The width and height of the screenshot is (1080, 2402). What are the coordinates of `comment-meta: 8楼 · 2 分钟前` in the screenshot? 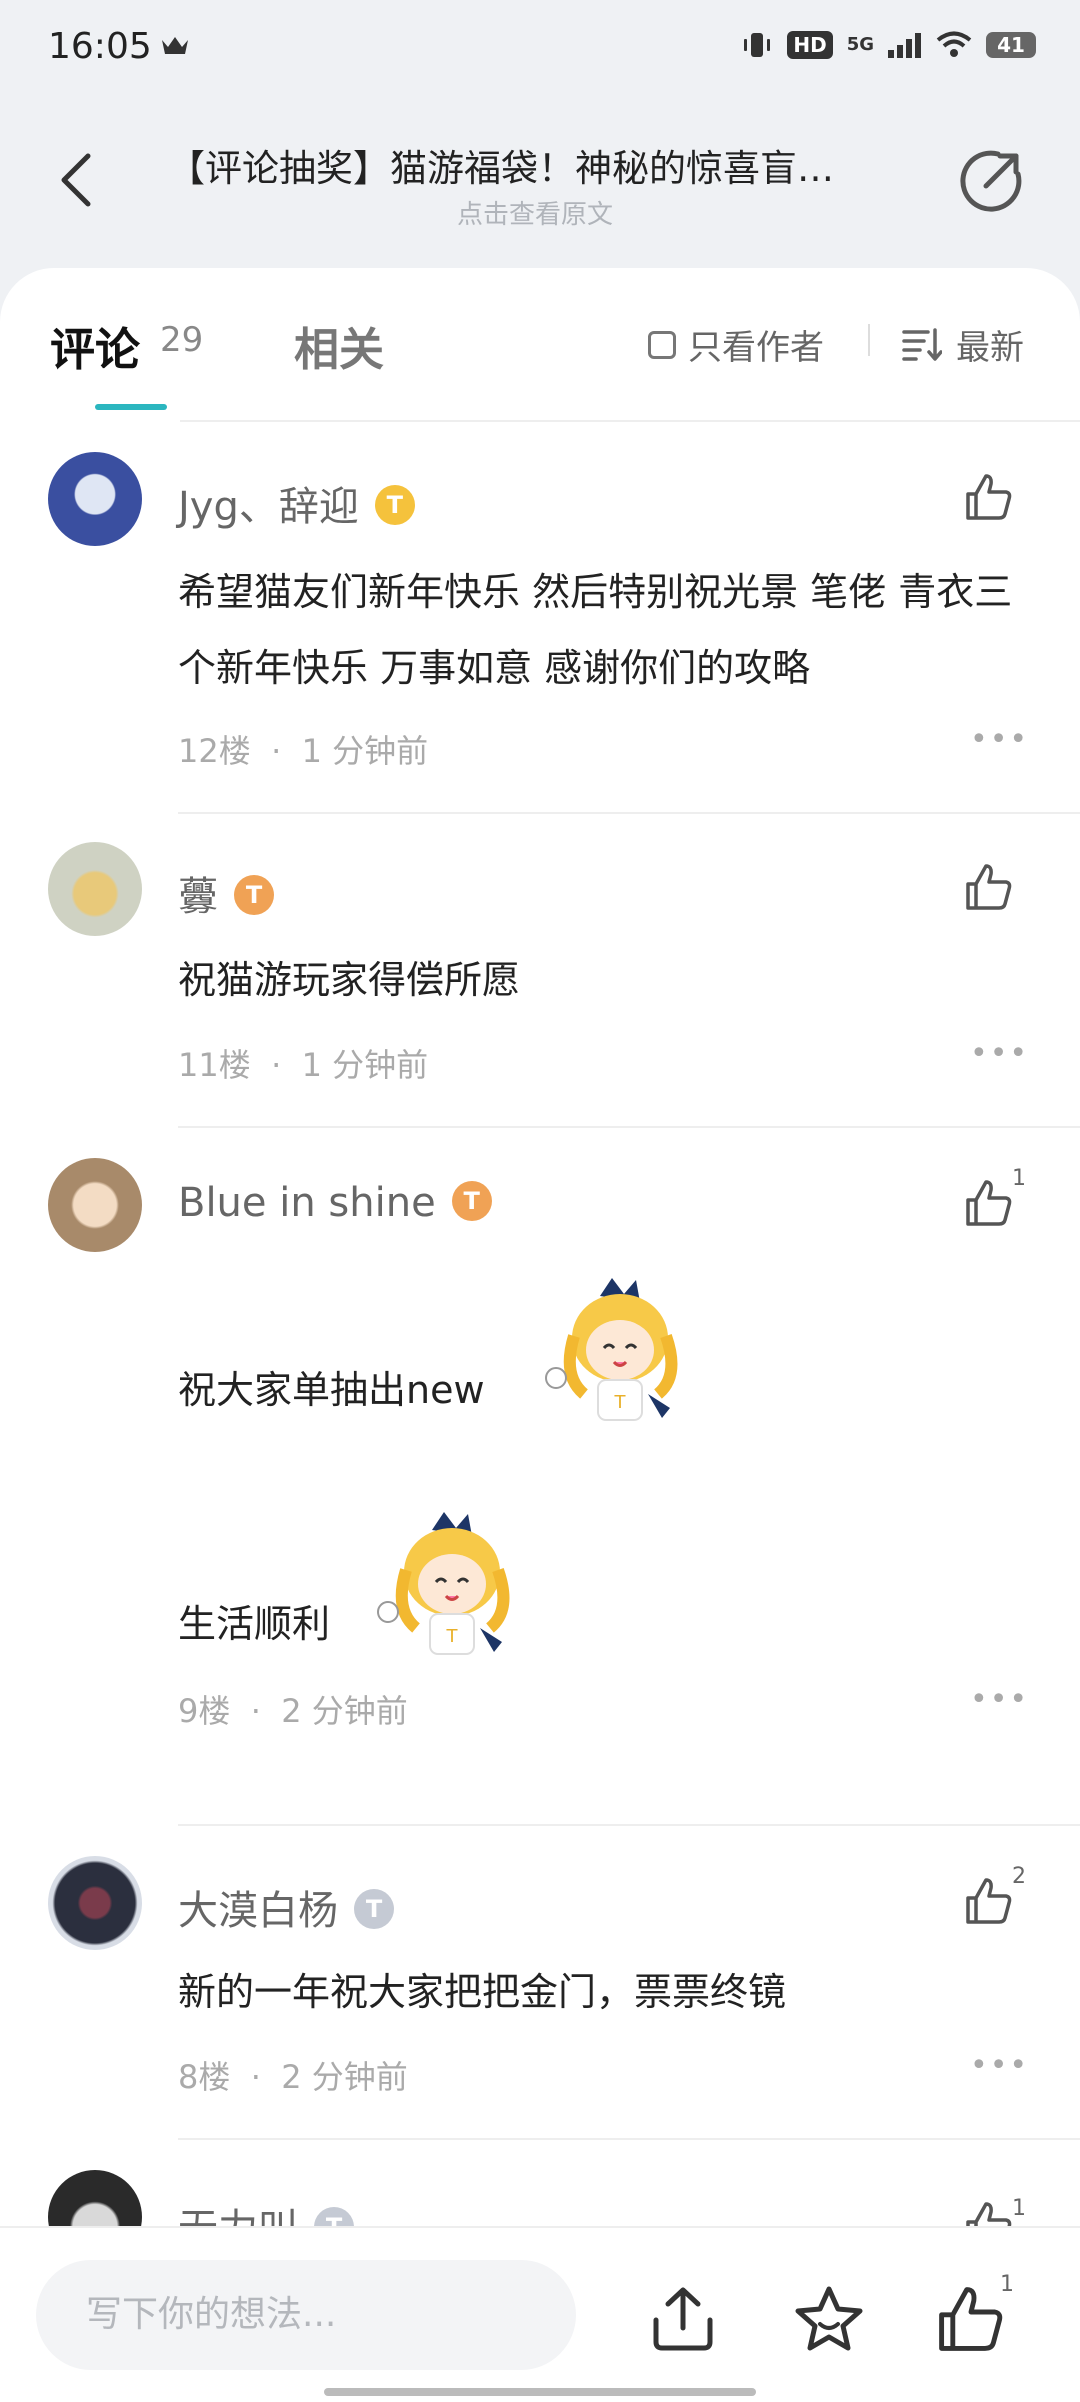 It's located at (293, 2077).